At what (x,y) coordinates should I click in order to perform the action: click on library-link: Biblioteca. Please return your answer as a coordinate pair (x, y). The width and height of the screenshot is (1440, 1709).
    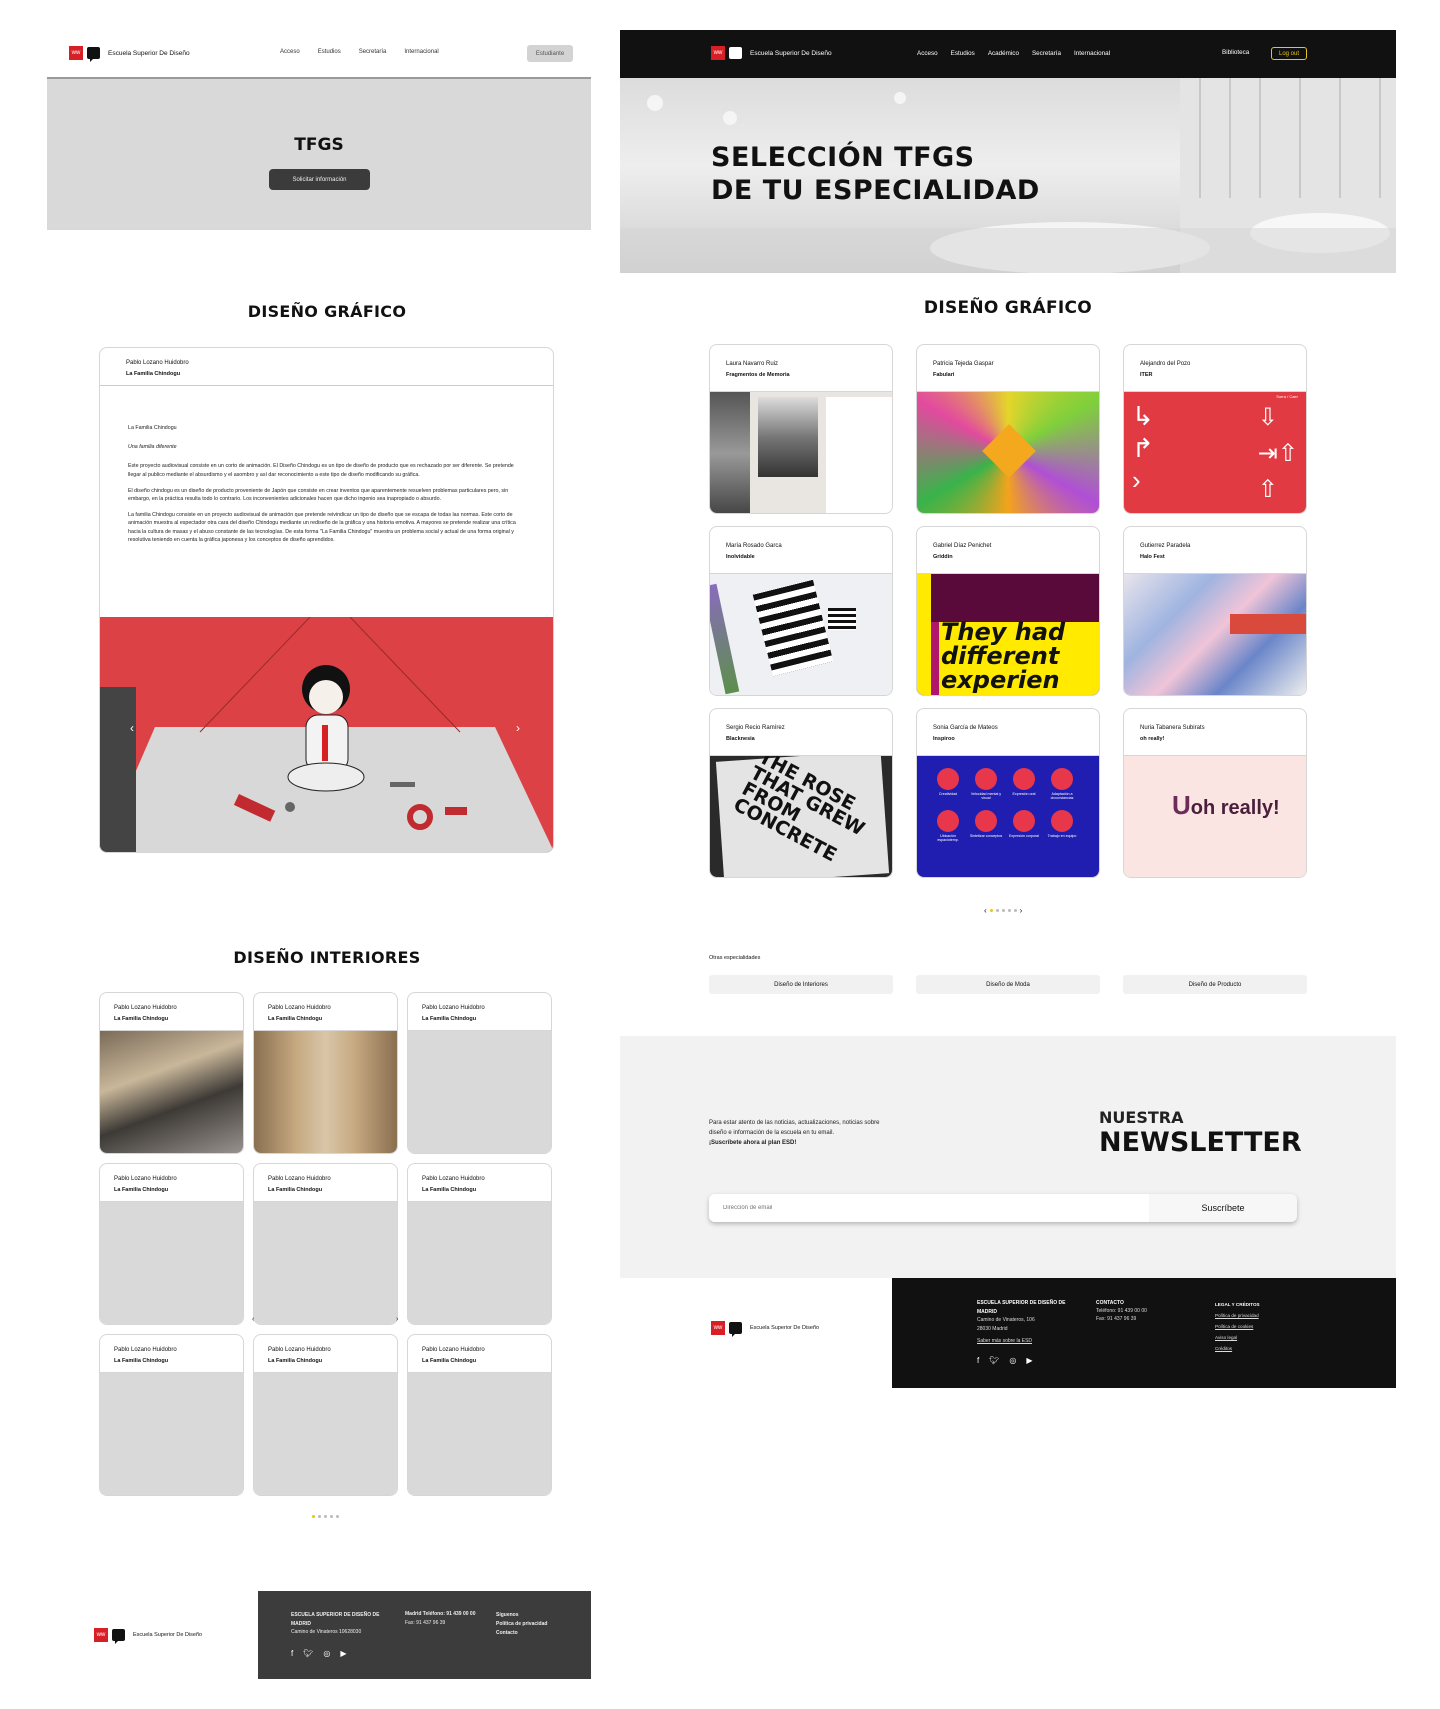
    Looking at the image, I should click on (1235, 52).